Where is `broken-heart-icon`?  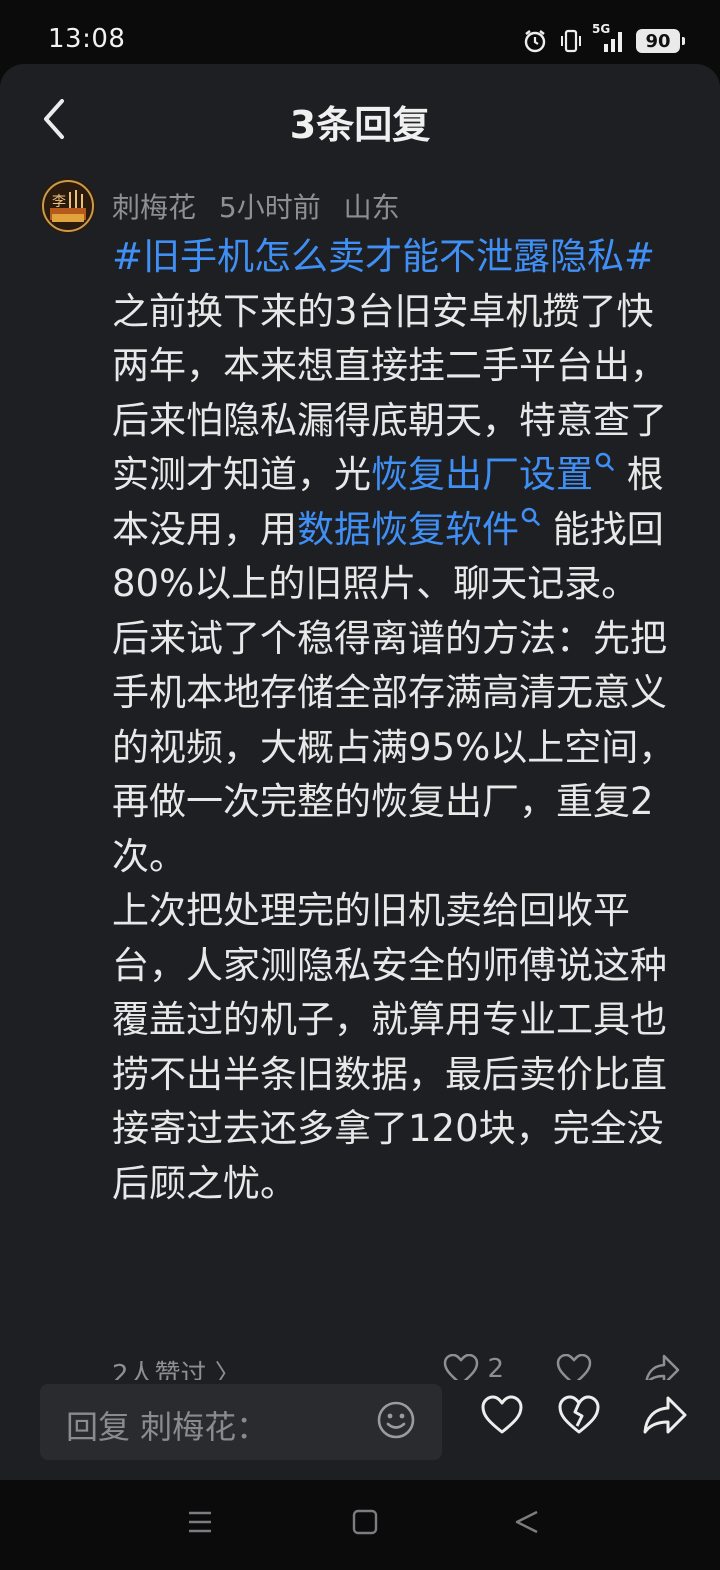 broken-heart-icon is located at coordinates (579, 1414).